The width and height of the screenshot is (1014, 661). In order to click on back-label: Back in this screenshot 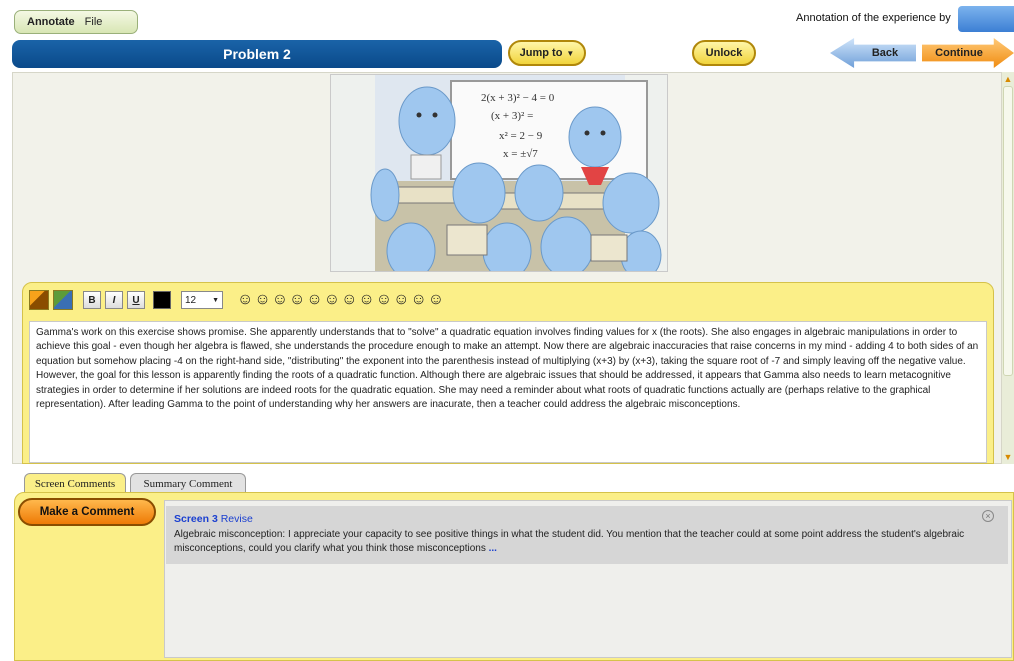, I will do `click(885, 53)`.